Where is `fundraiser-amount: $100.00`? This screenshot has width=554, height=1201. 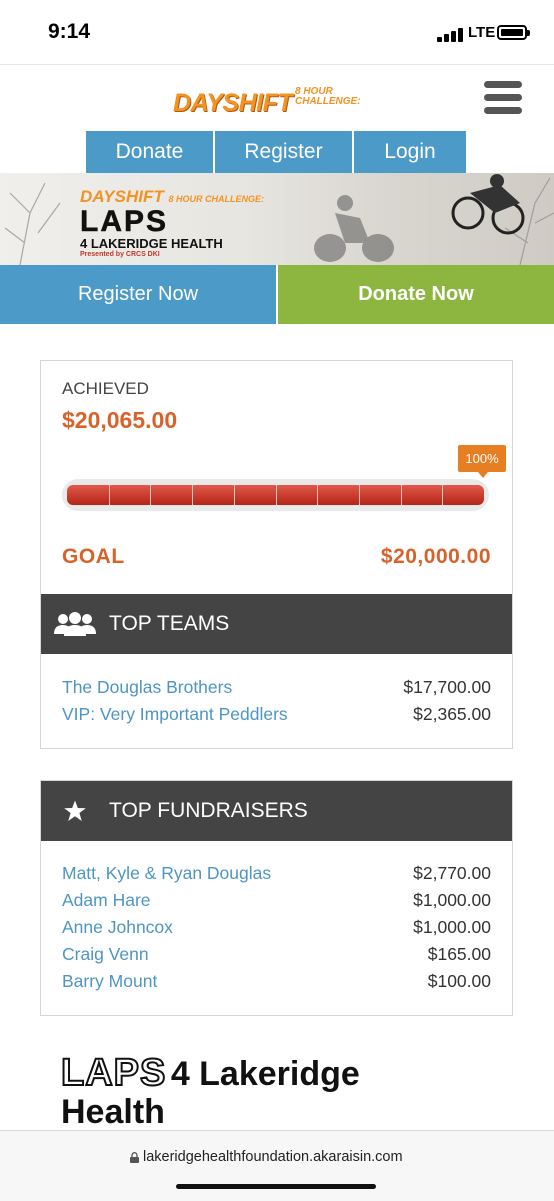 fundraiser-amount: $100.00 is located at coordinates (459, 981).